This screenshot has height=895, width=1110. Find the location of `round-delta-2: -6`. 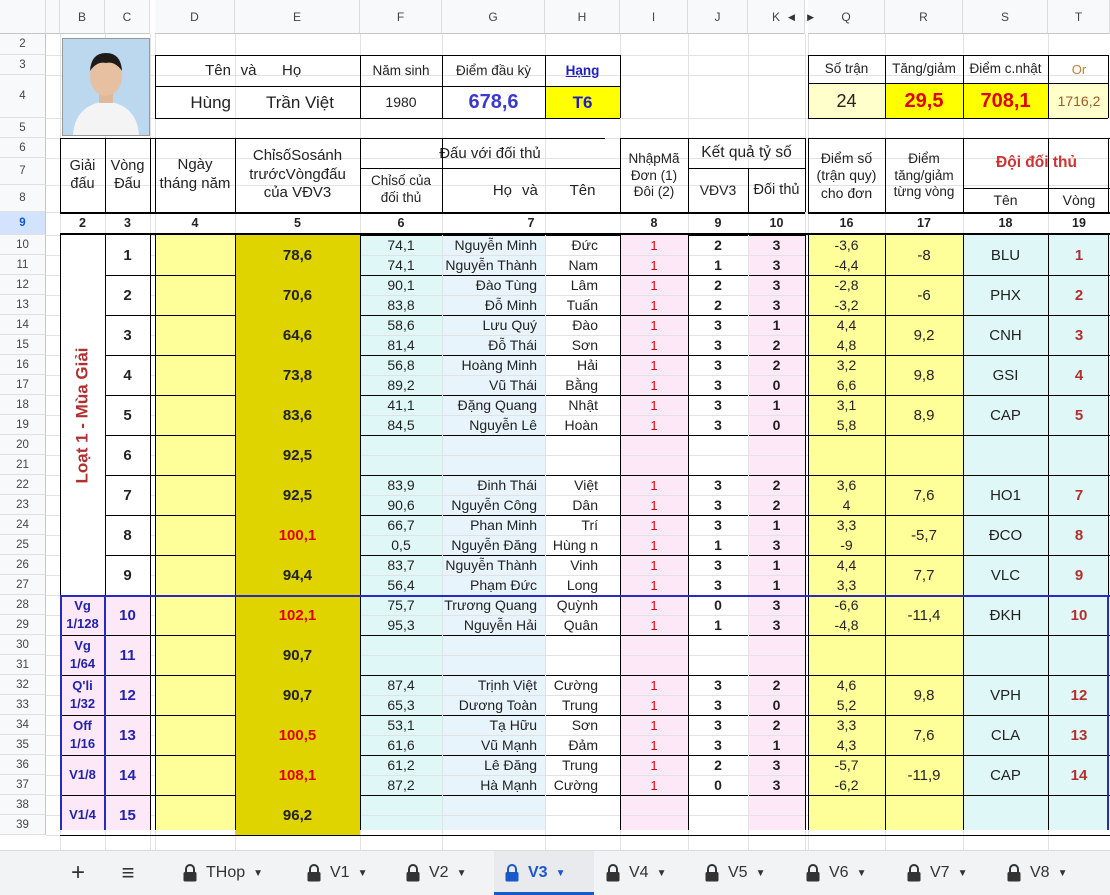

round-delta-2: -6 is located at coordinates (924, 295).